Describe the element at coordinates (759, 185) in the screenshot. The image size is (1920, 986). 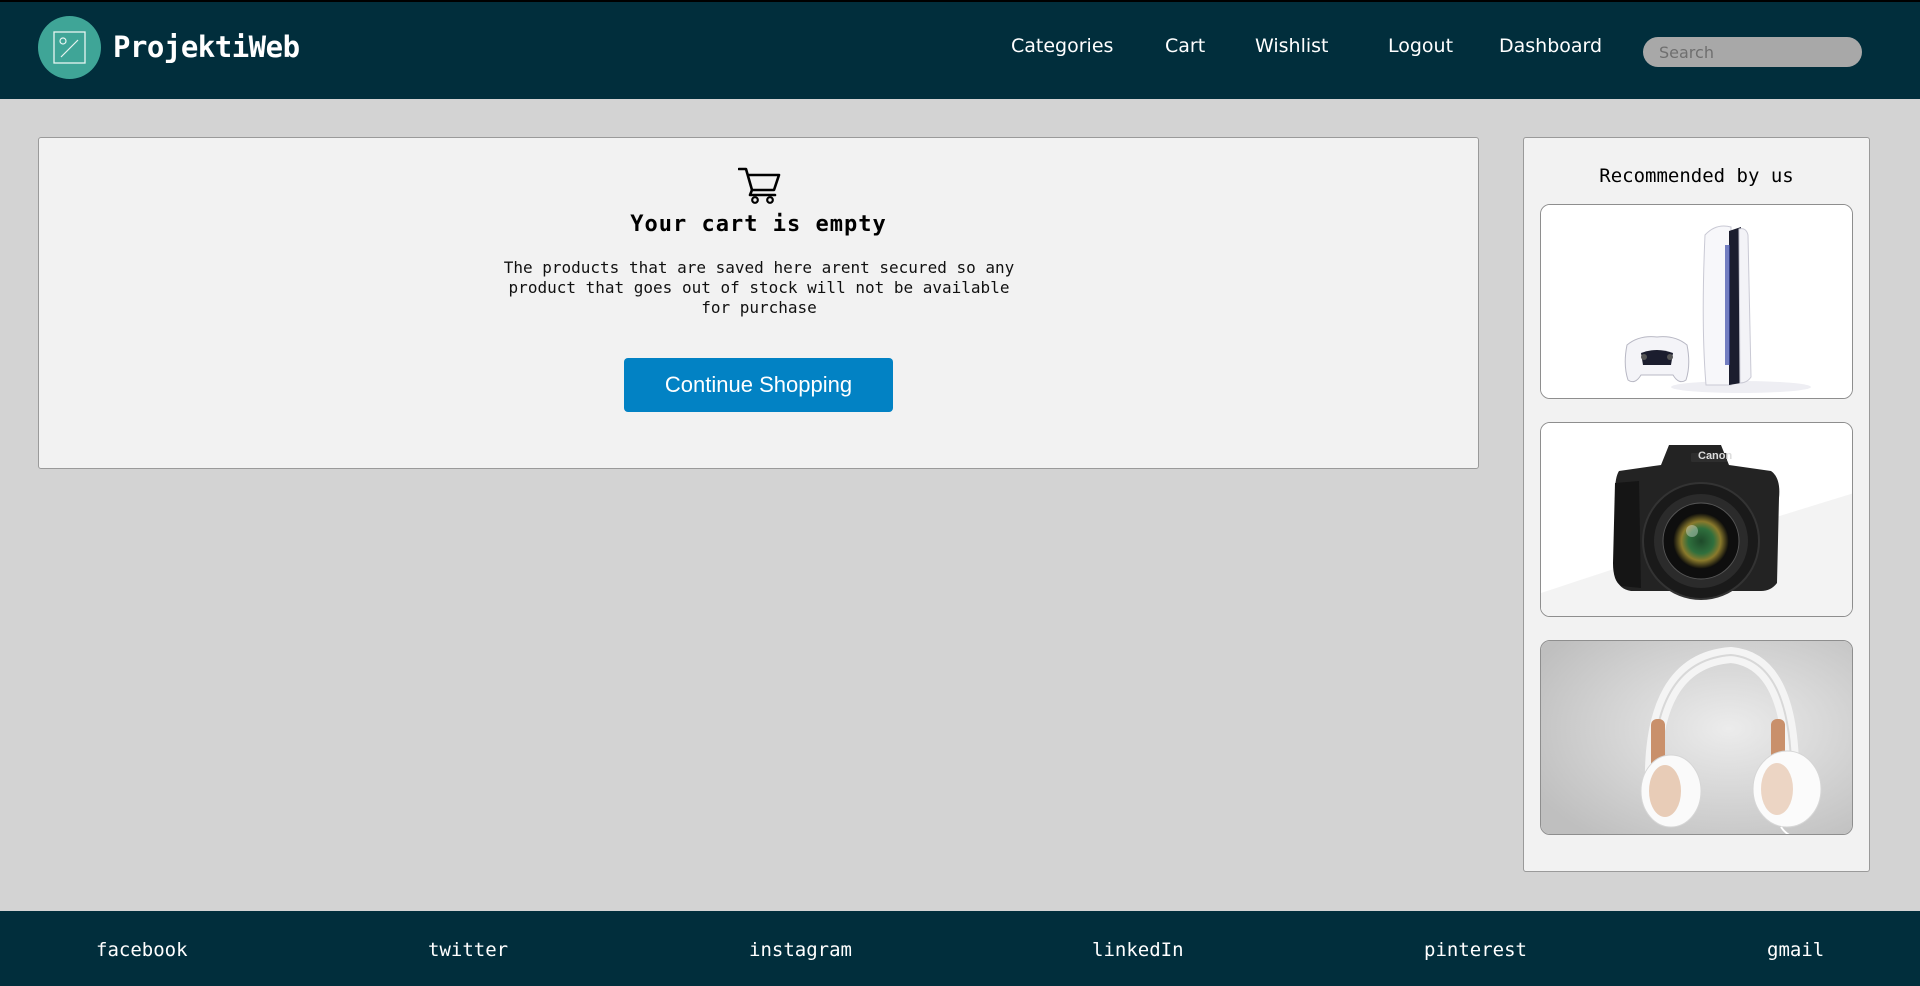
I see `cart-icon` at that location.